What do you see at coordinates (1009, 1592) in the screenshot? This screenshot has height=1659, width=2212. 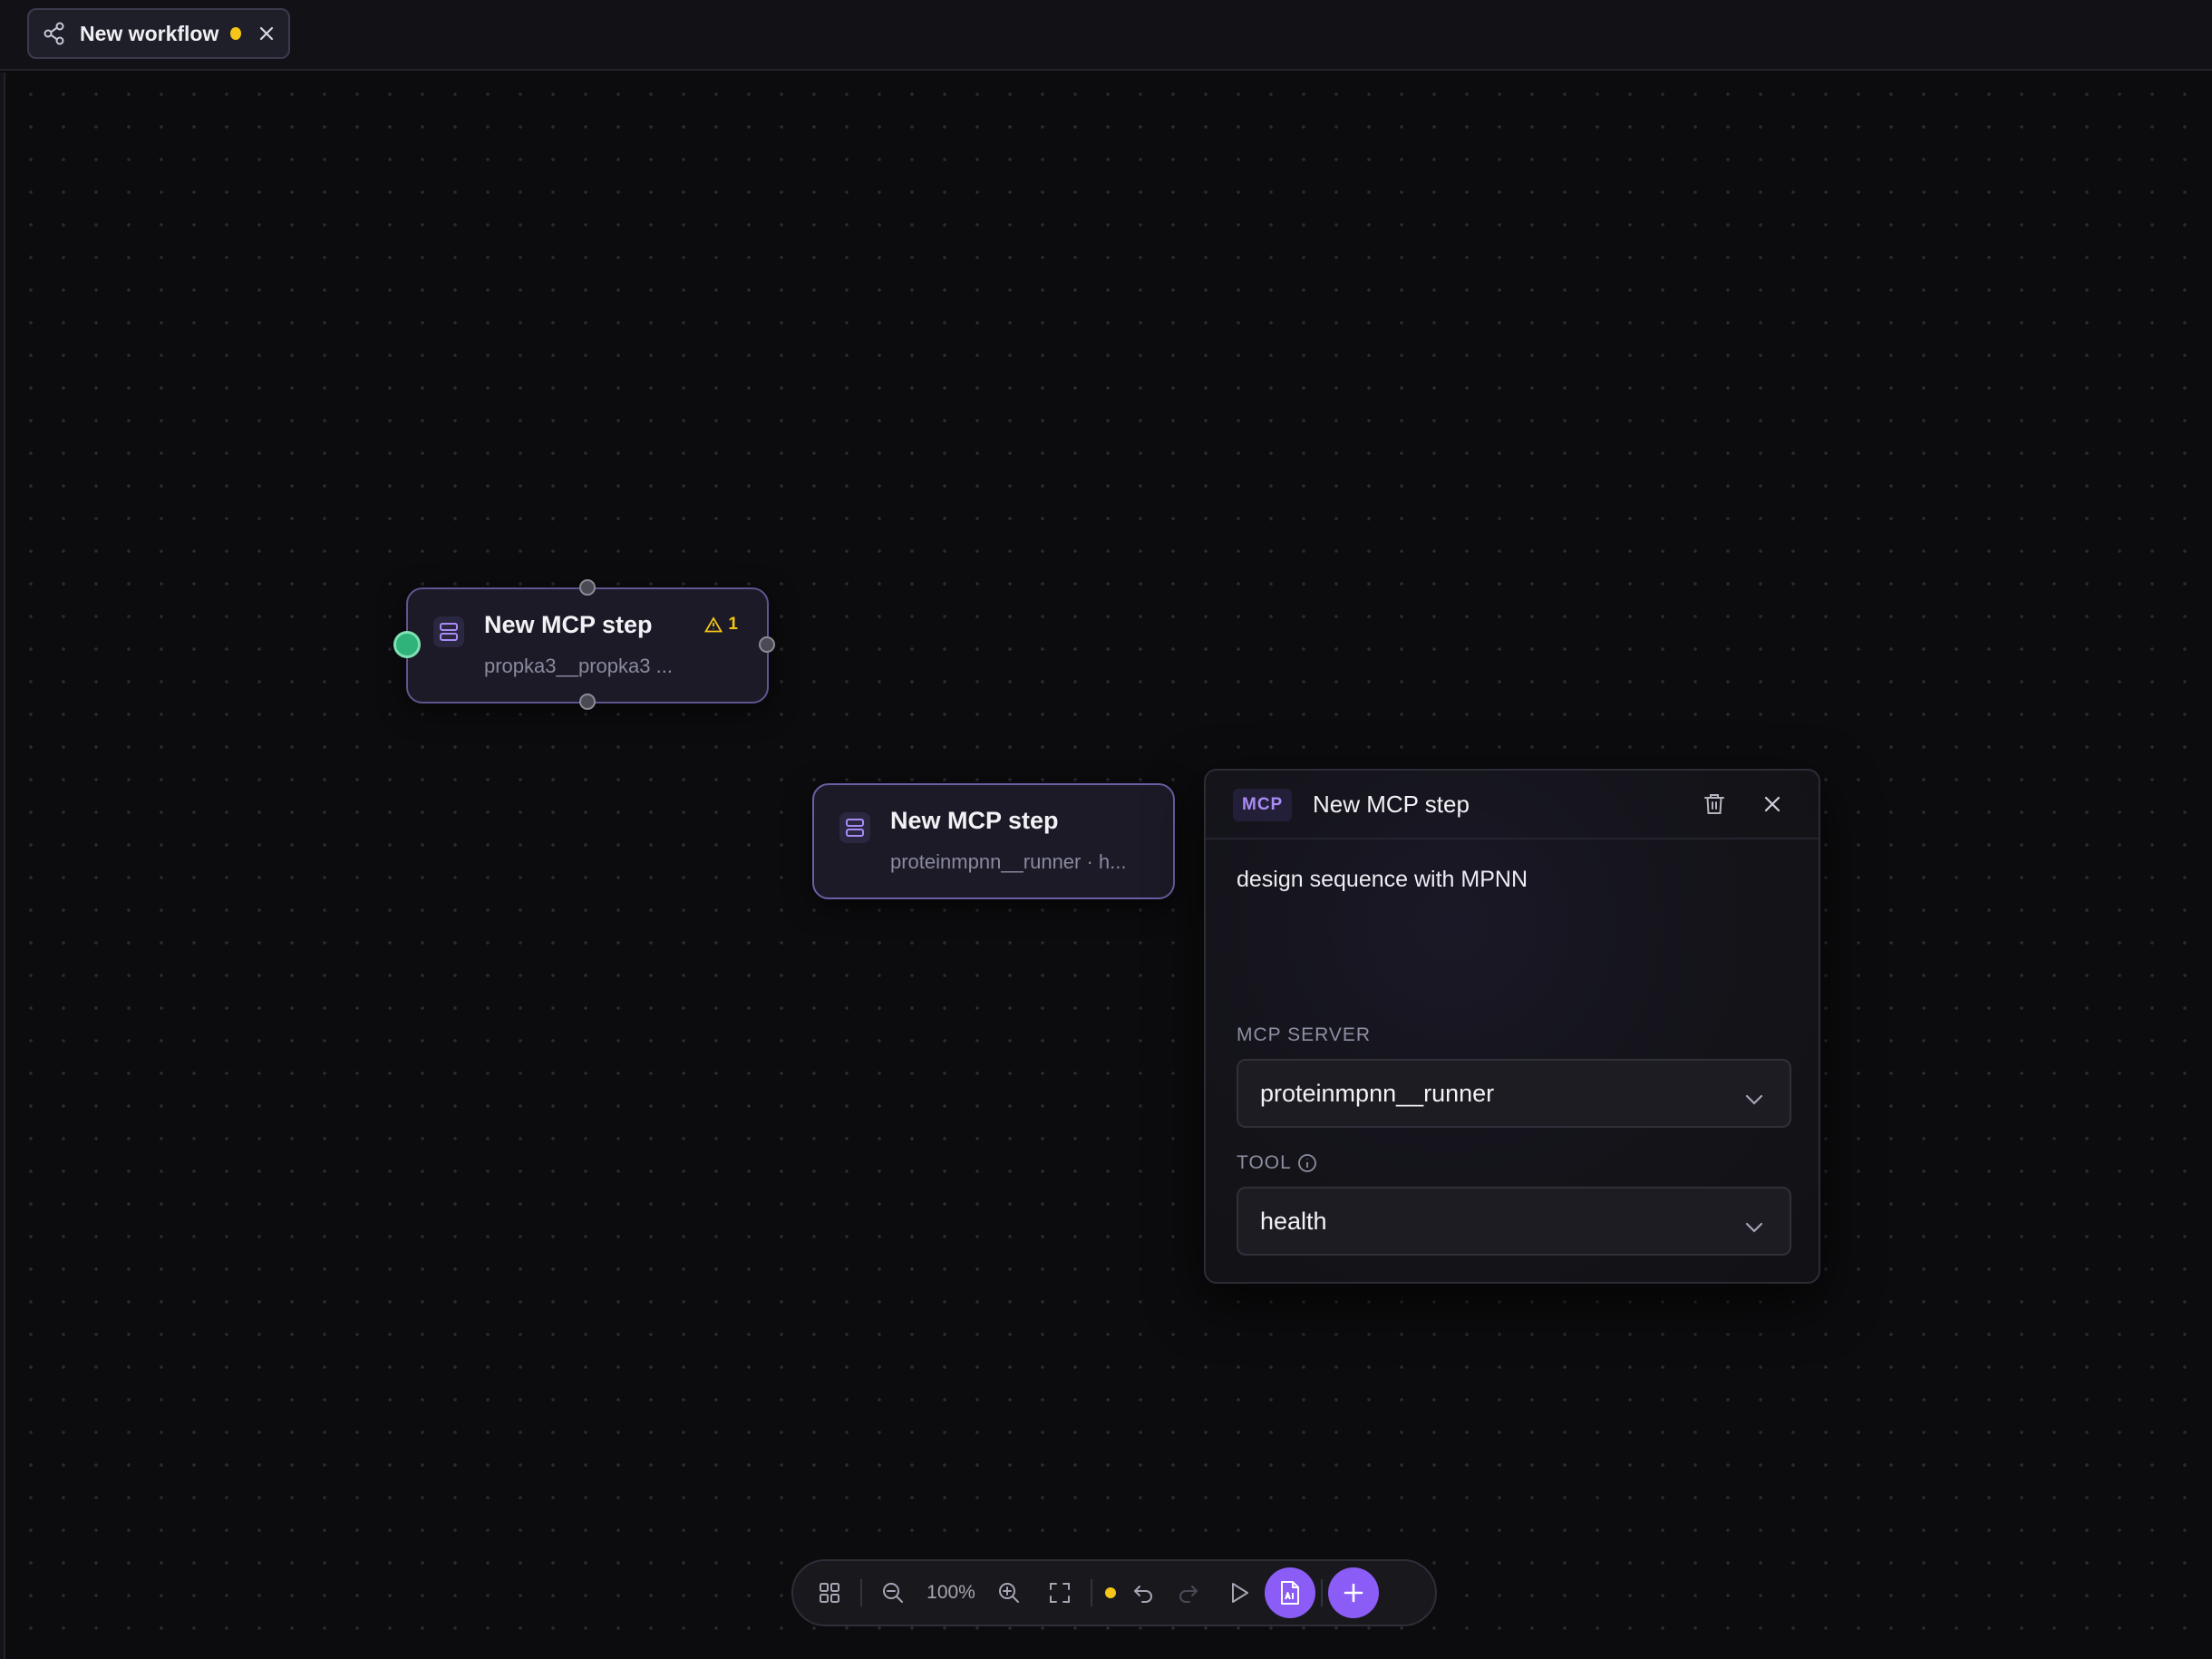 I see `zoom-in-icon` at bounding box center [1009, 1592].